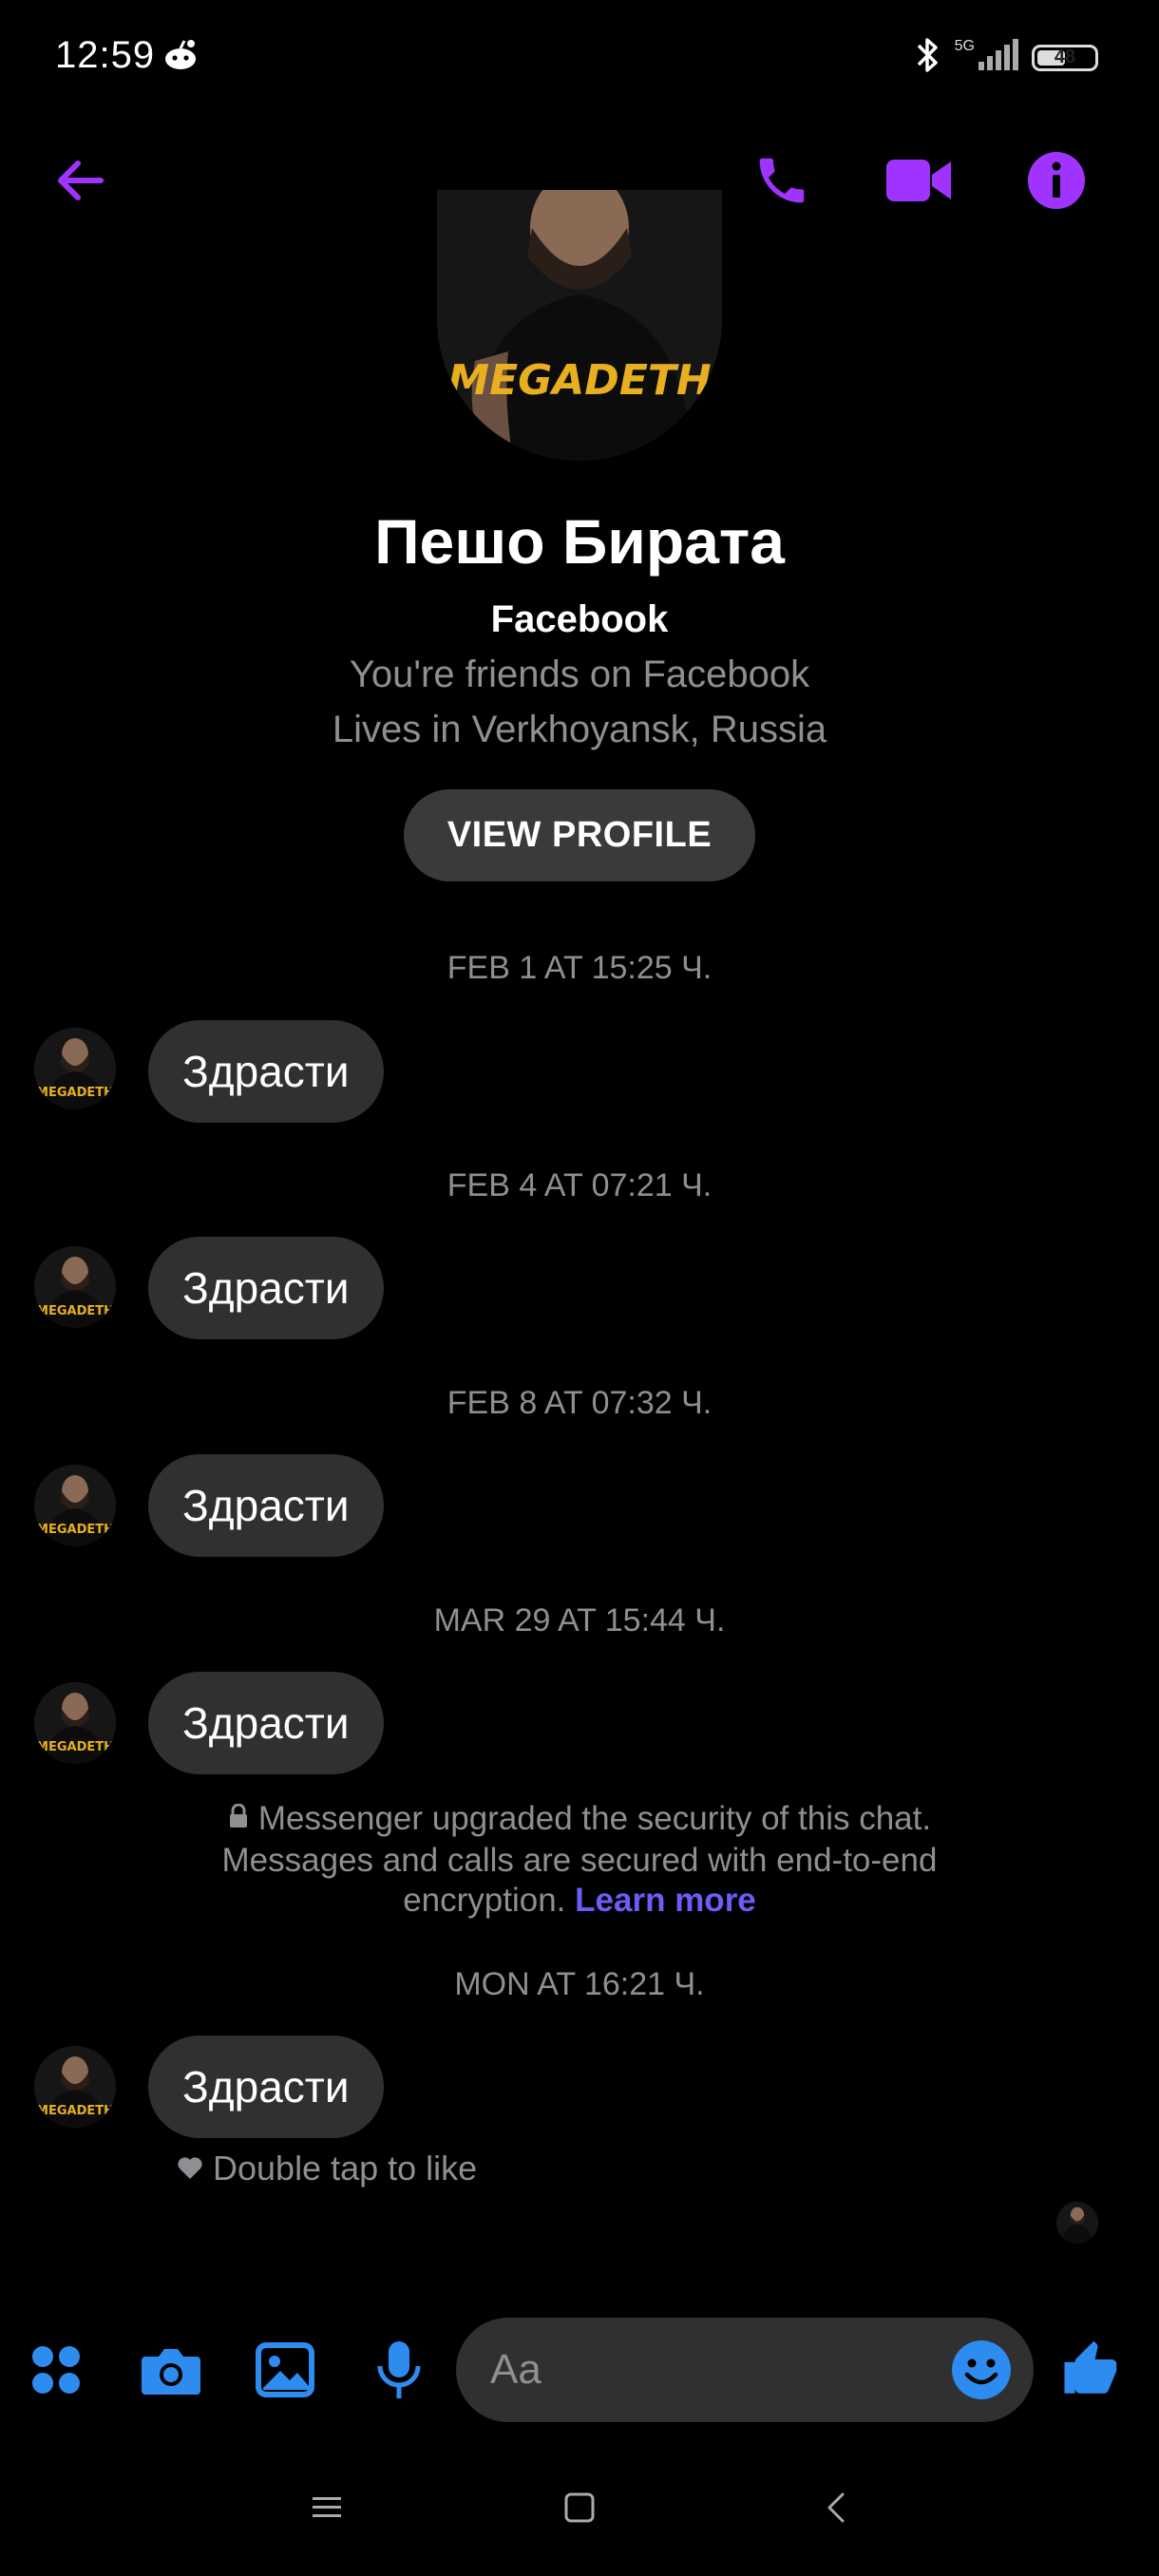  I want to click on emoji-icon, so click(981, 2369).